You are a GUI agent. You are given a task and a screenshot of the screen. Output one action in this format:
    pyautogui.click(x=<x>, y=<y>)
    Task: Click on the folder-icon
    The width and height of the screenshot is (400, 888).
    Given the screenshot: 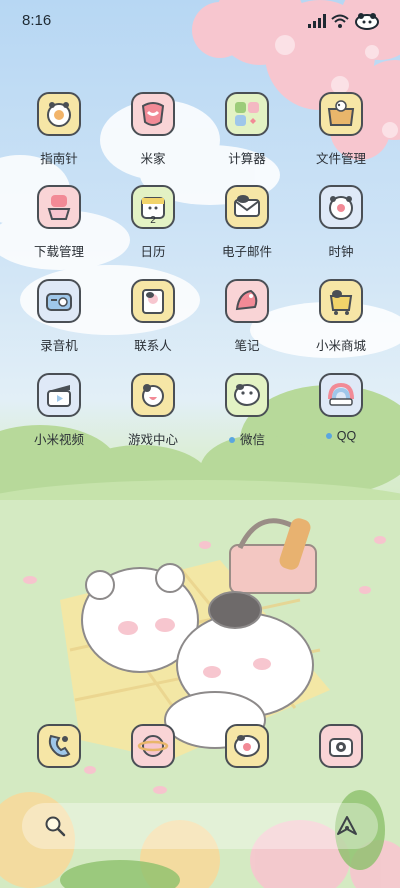 What is the action you would take?
    pyautogui.click(x=341, y=114)
    